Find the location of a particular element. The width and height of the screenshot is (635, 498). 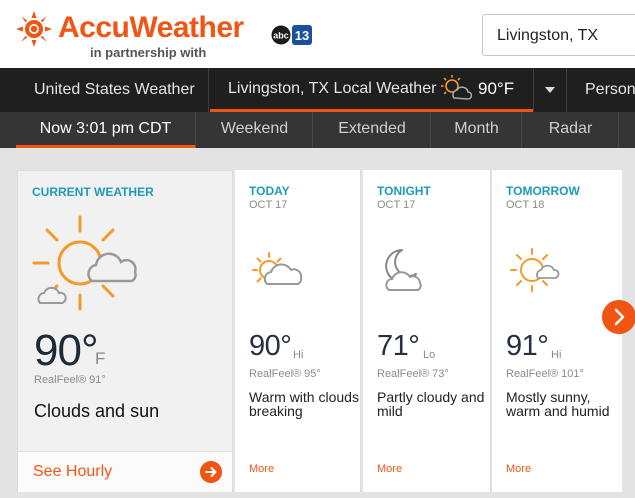

partly-cloudy-night-icon is located at coordinates (403, 270).